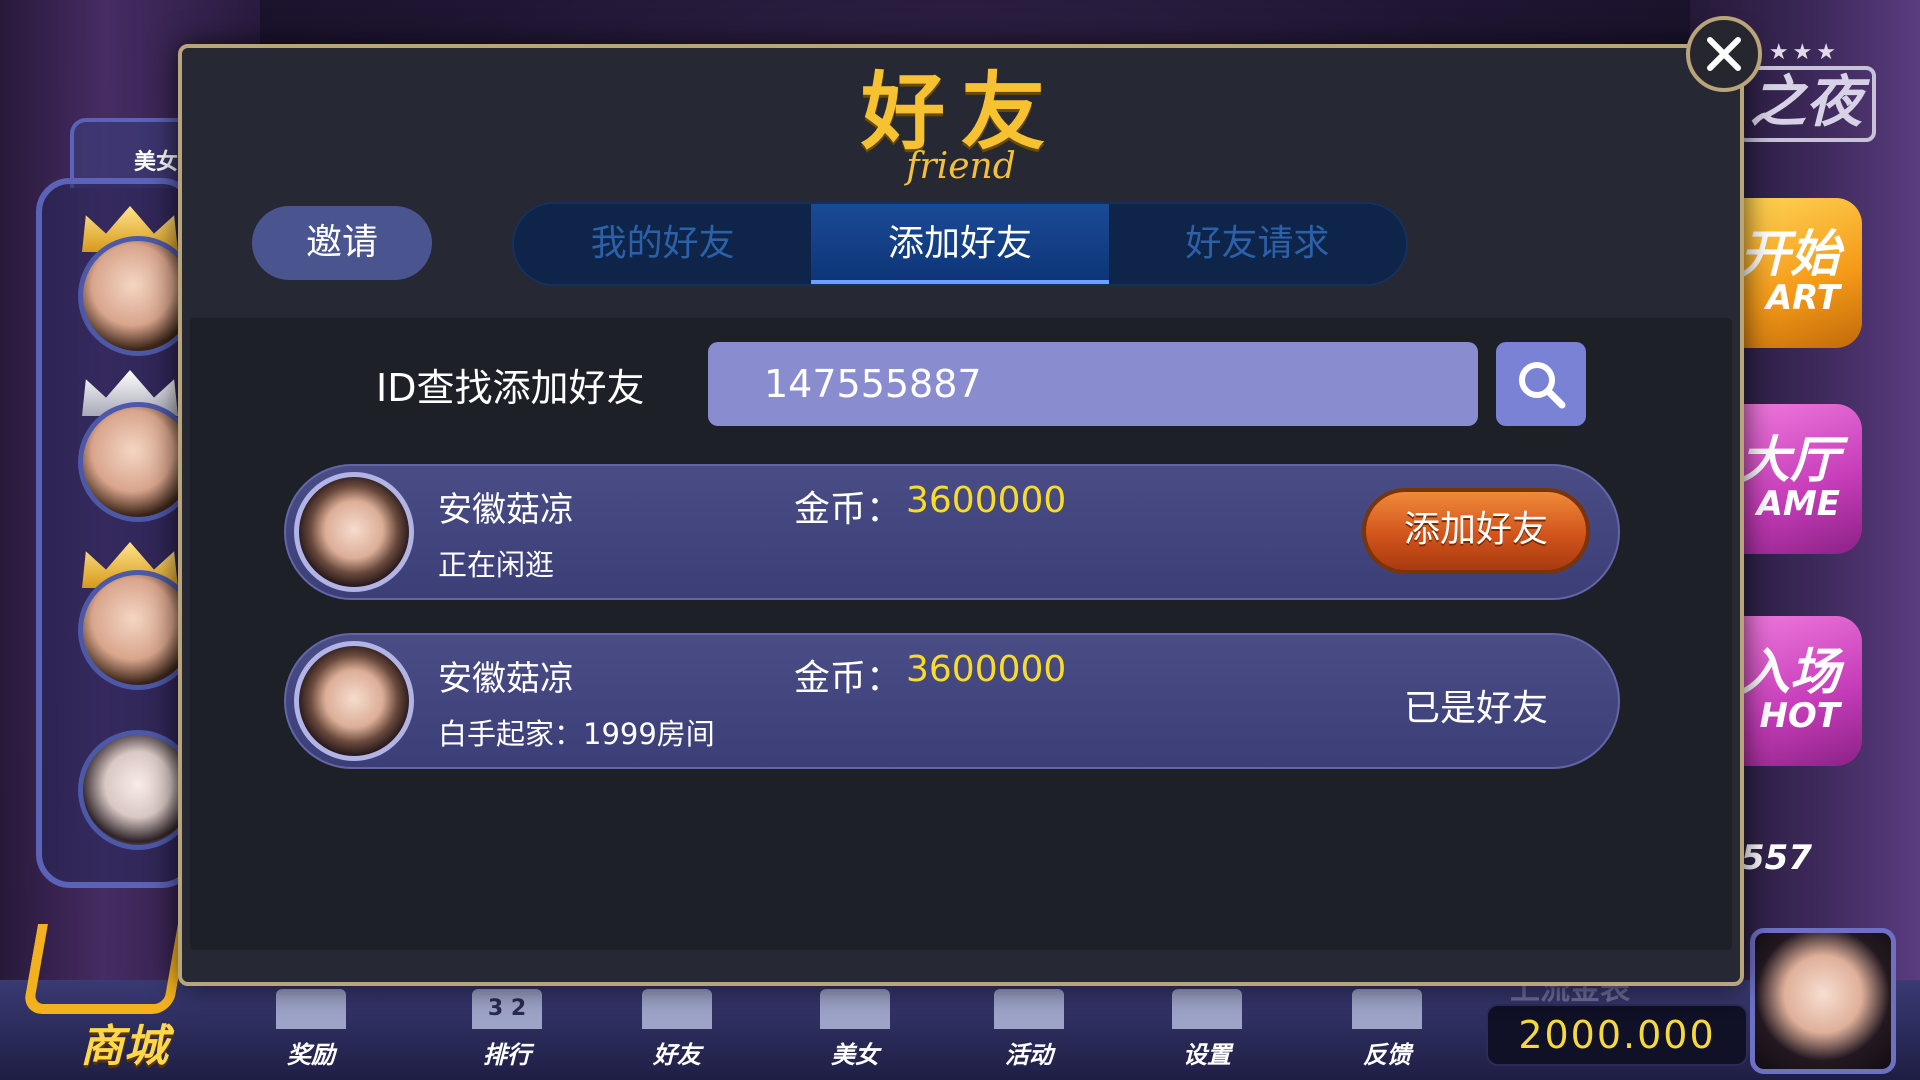  Describe the element at coordinates (1476, 531) in the screenshot. I see `add-friend-button: 添加好友` at that location.